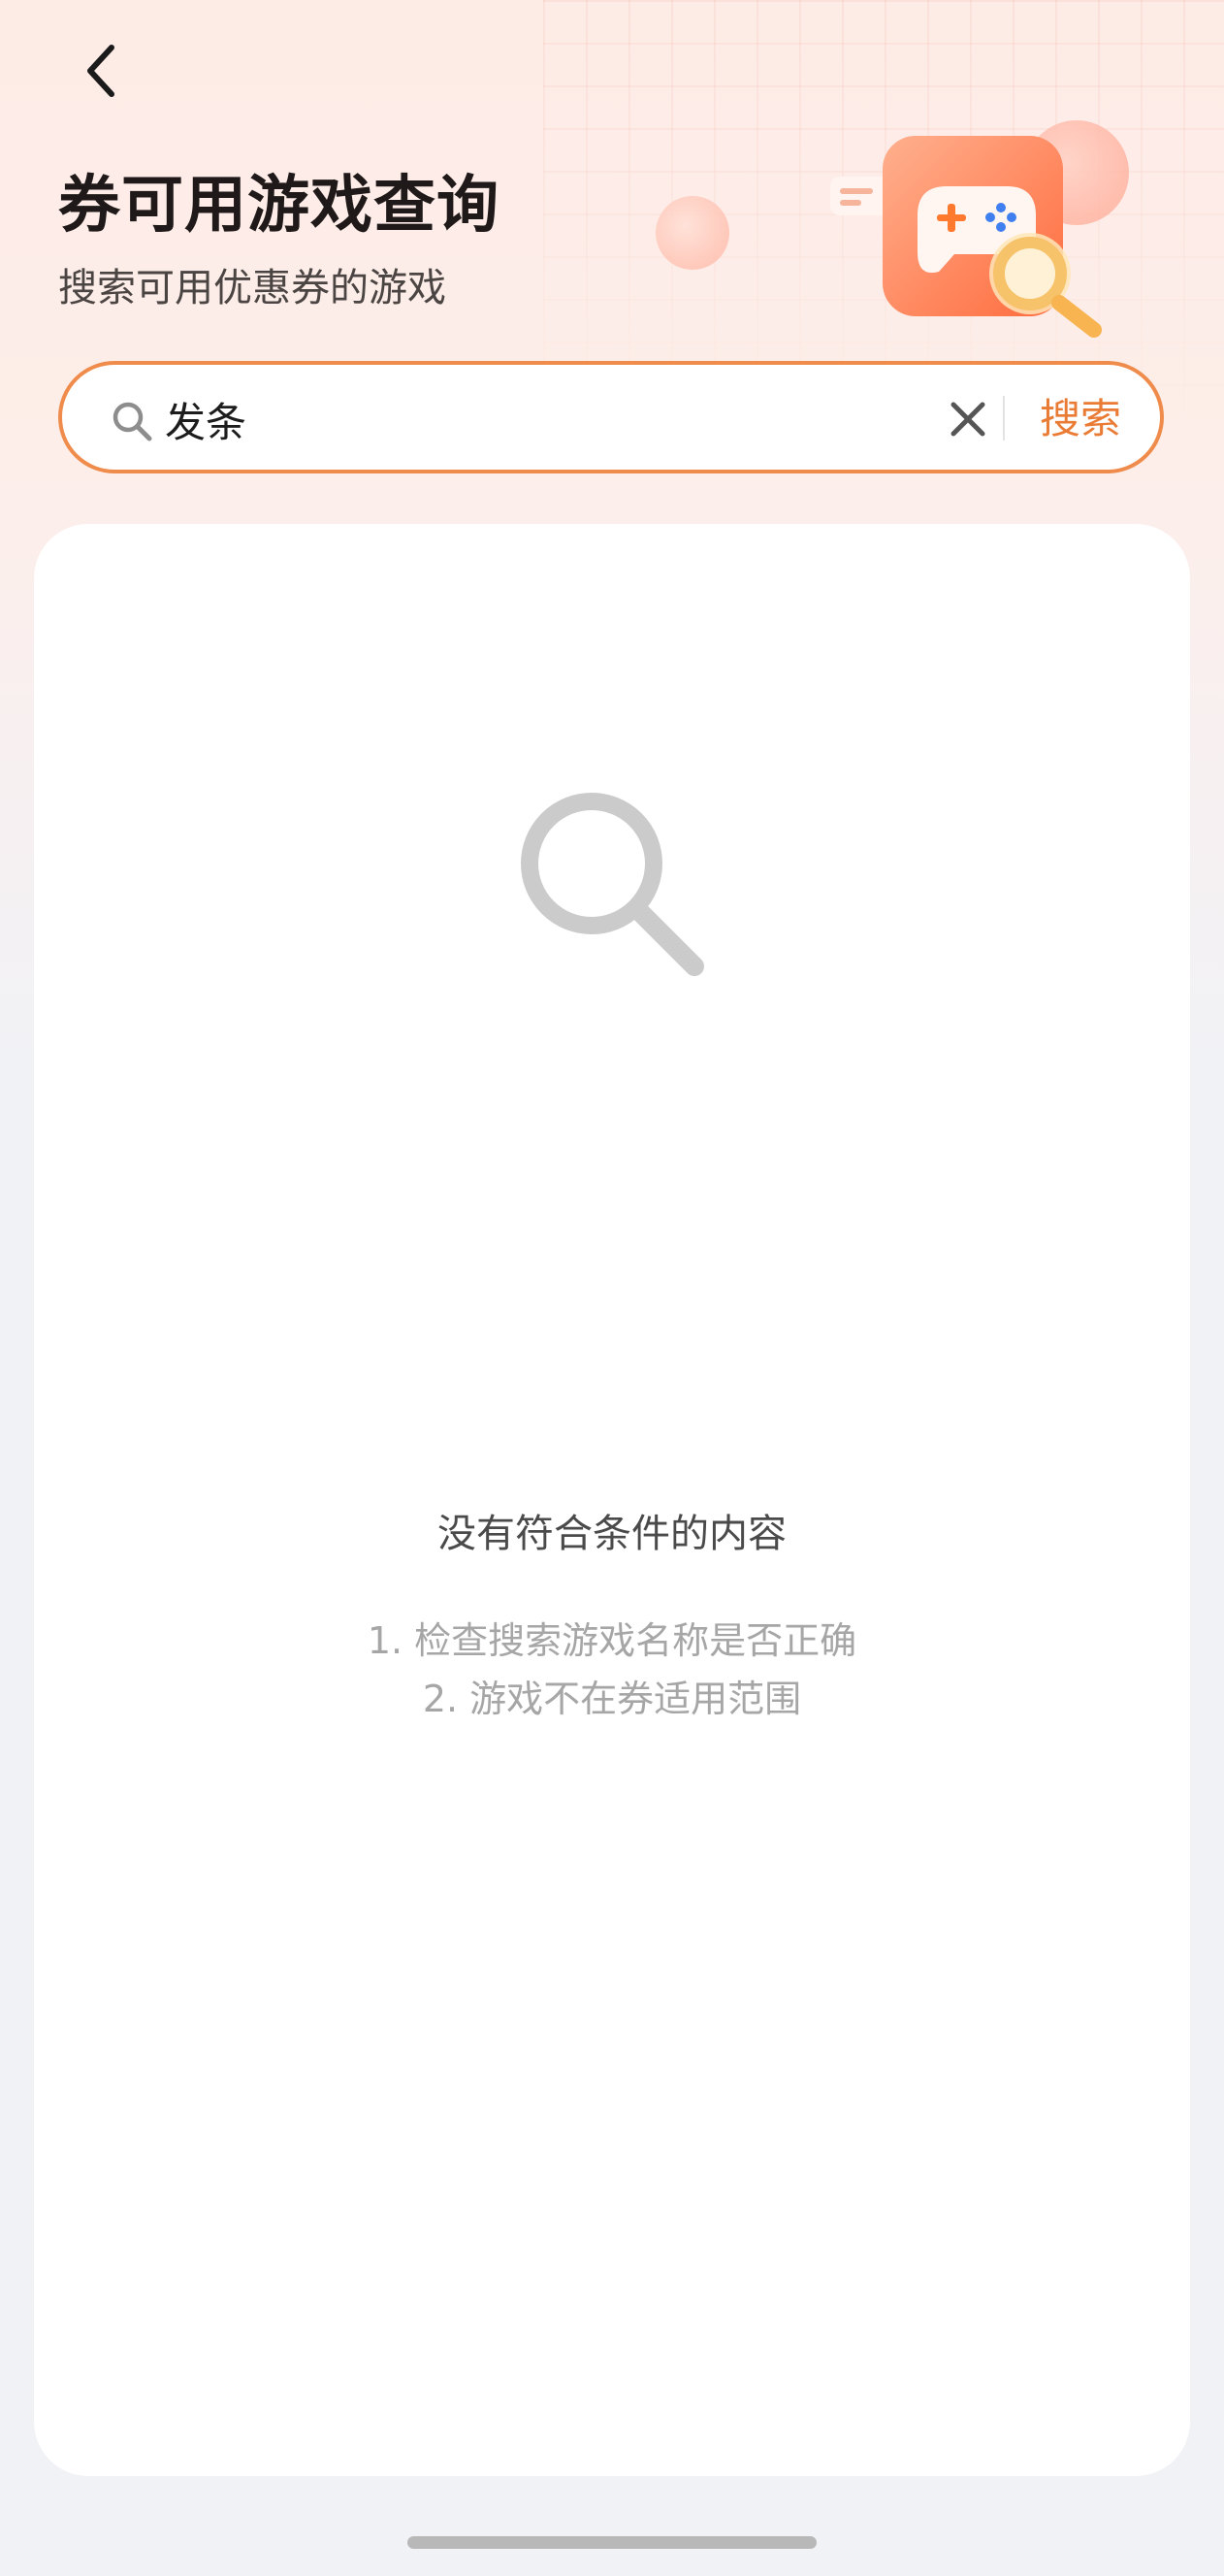 This screenshot has height=2576, width=1224. I want to click on close-icon, so click(967, 419).